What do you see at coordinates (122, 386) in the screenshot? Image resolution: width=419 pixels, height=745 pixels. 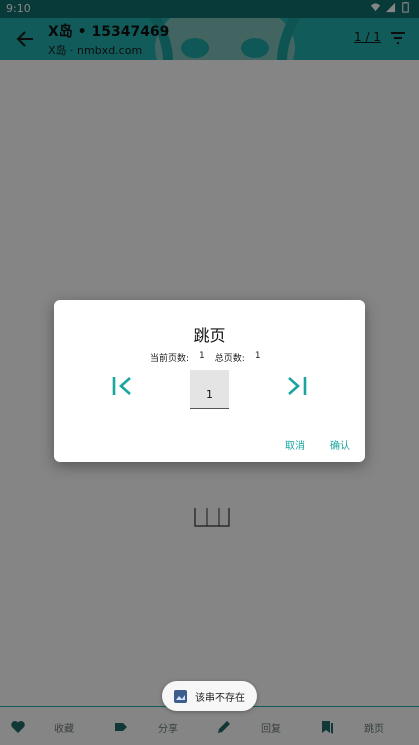 I see `first-page-icon` at bounding box center [122, 386].